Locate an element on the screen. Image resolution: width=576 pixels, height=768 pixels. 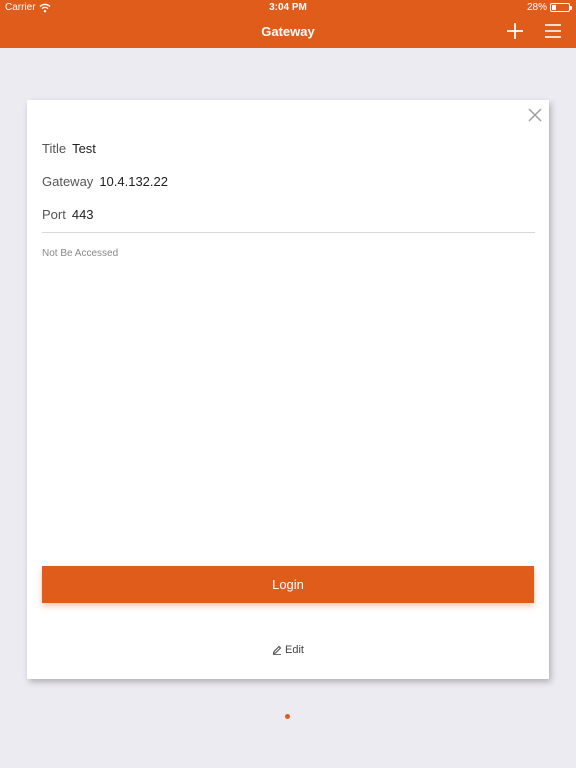
status-bar: Carrier 3:04 PM 28% is located at coordinates (288, 8).